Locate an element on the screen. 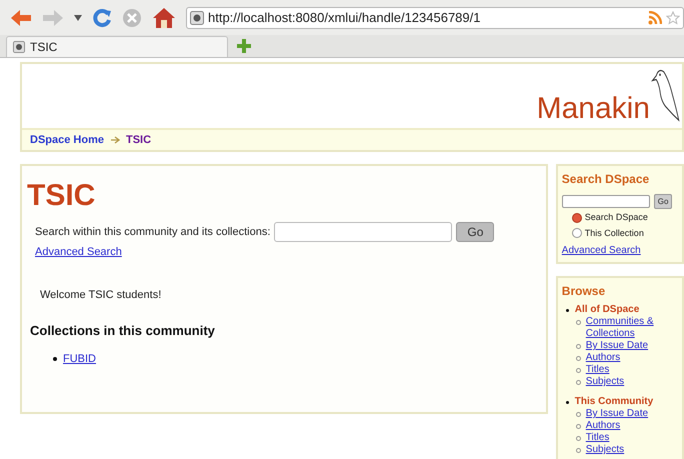  rss-icon is located at coordinates (655, 17).